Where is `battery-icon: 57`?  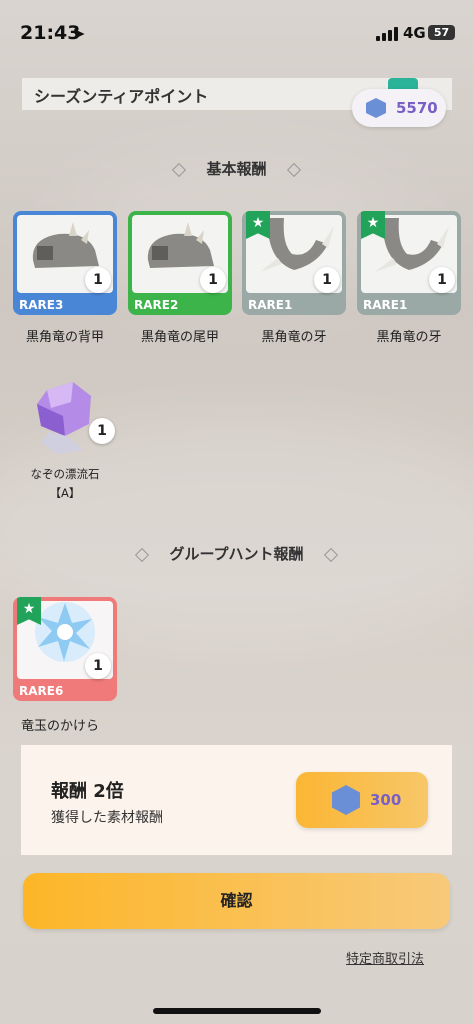 battery-icon: 57 is located at coordinates (441, 32).